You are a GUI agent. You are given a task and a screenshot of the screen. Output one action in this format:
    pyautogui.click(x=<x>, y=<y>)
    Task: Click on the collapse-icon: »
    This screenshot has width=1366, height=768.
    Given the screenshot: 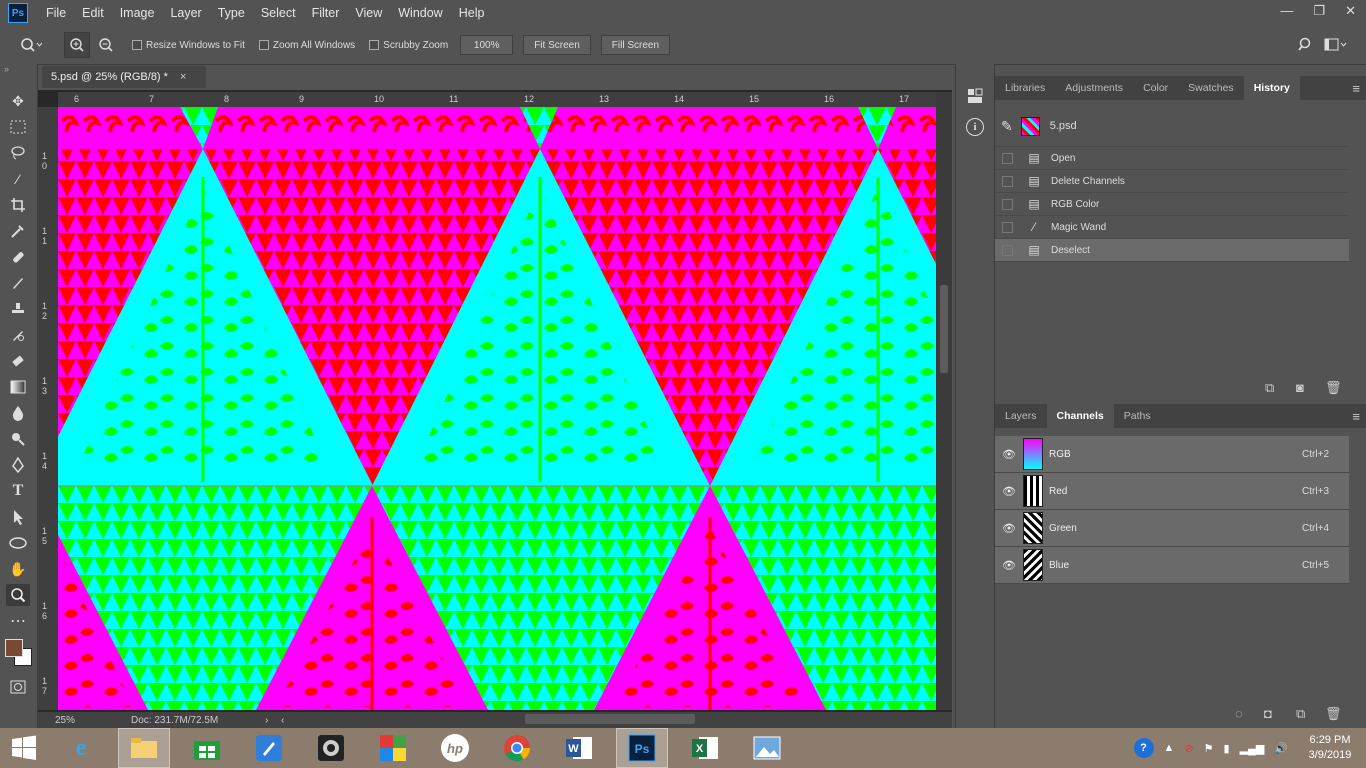 What is the action you would take?
    pyautogui.click(x=18, y=75)
    